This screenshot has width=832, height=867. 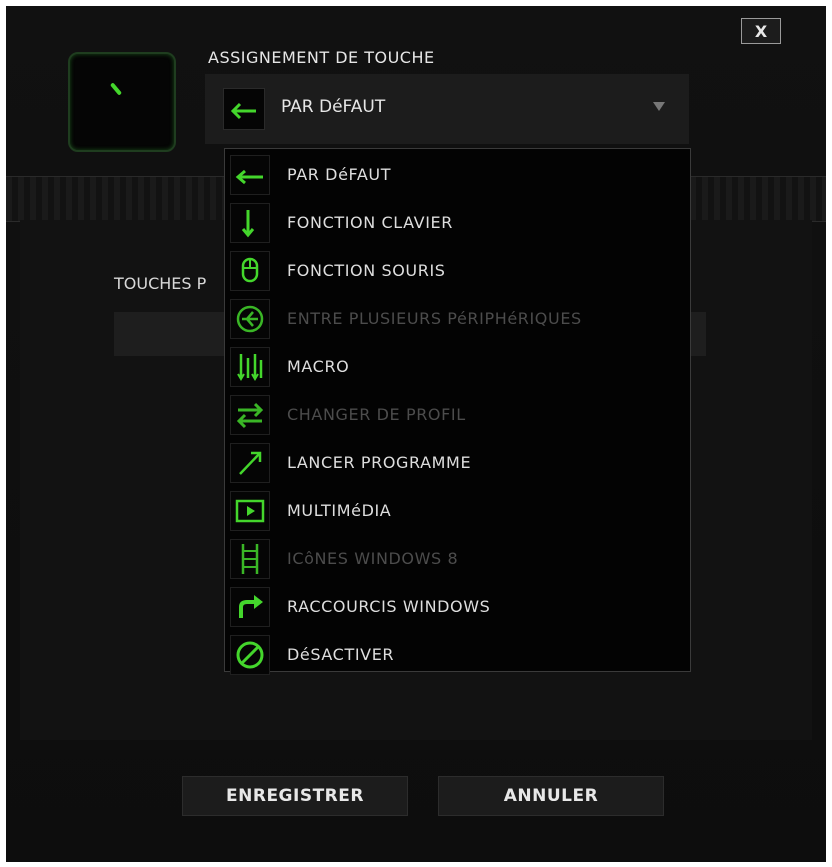 I want to click on keyboard-function-icon, so click(x=250, y=223).